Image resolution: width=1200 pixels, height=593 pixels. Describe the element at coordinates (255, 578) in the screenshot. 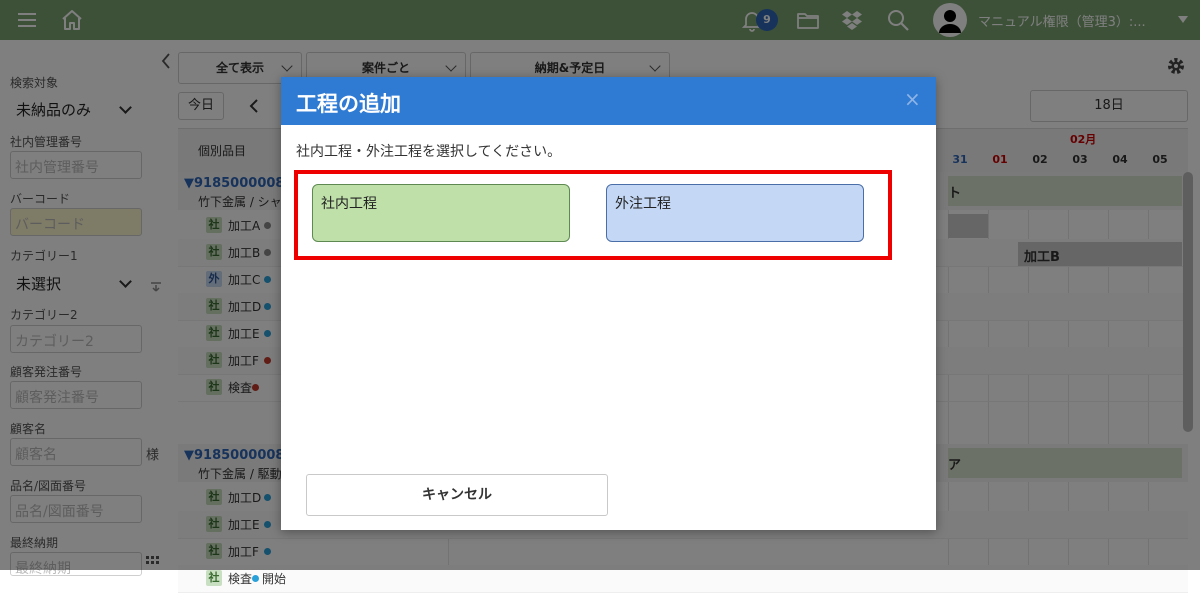

I see `status-dot-icon` at that location.